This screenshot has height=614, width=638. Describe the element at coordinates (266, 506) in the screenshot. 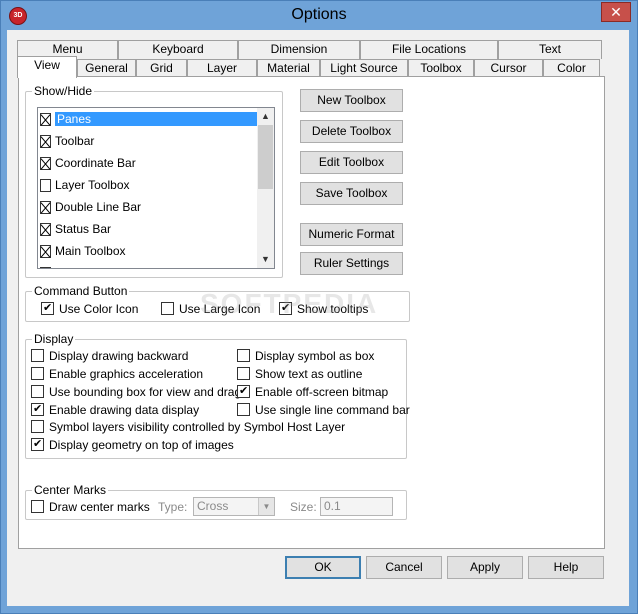

I see `chevron-down-icon: ▼` at that location.